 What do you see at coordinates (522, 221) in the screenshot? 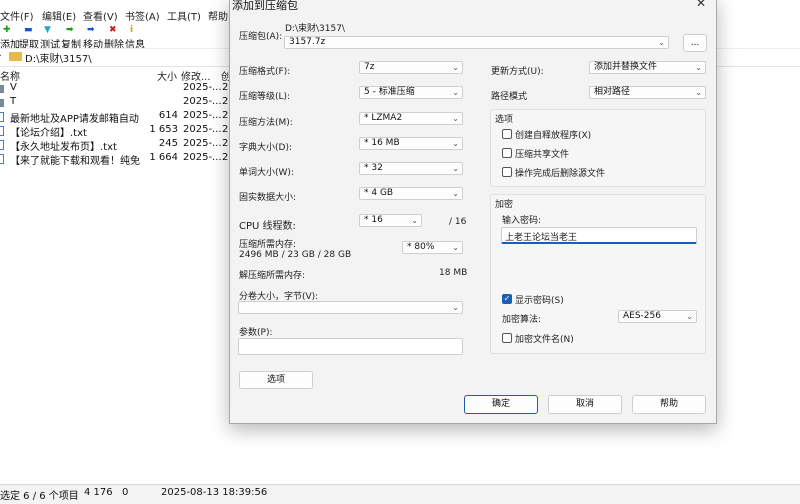
I see `password-label: 输入密码:` at bounding box center [522, 221].